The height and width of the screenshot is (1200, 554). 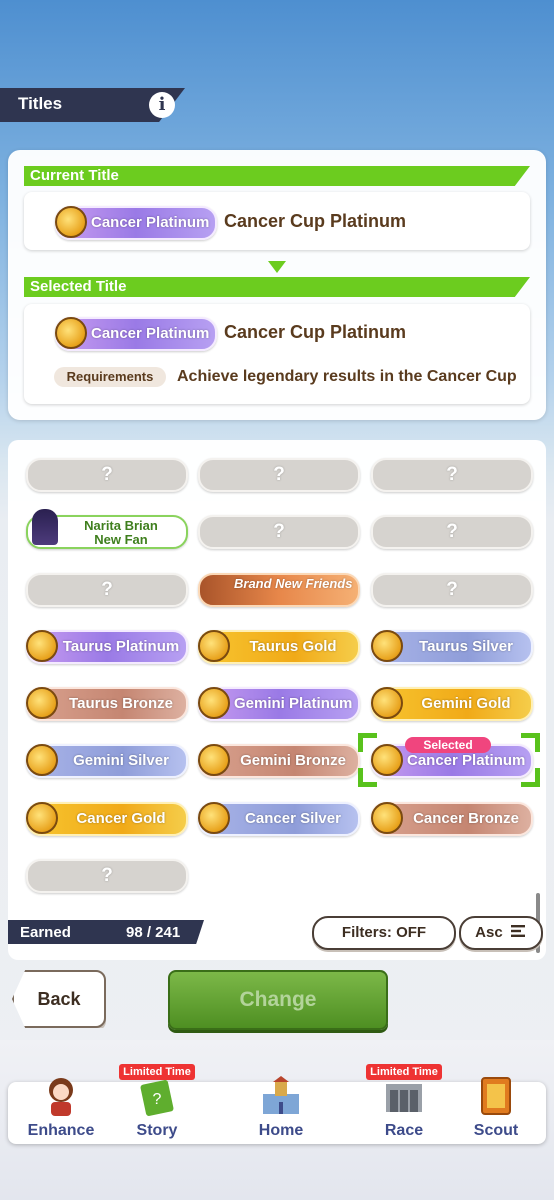 What do you see at coordinates (74, 175) in the screenshot?
I see `current-title-heading: Current Title` at bounding box center [74, 175].